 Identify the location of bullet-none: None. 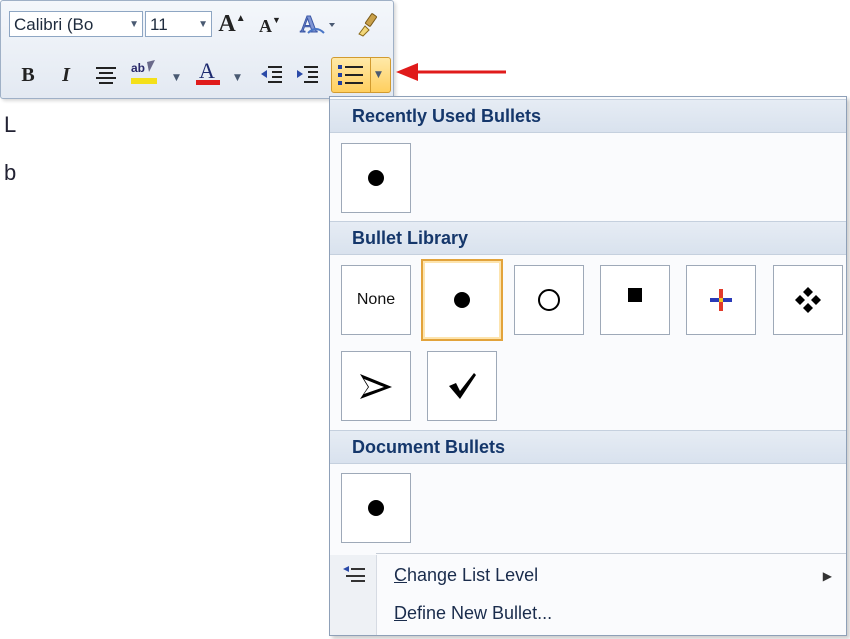
(376, 300).